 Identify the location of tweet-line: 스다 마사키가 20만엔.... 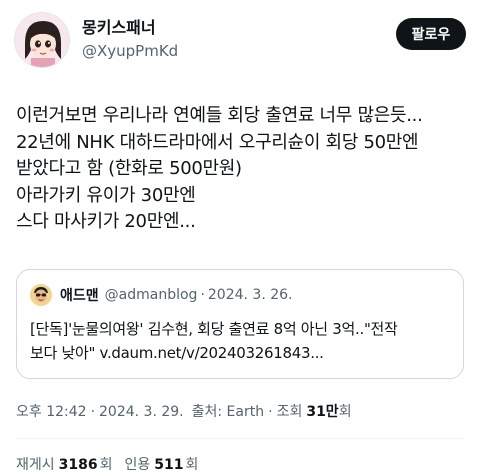
(106, 221).